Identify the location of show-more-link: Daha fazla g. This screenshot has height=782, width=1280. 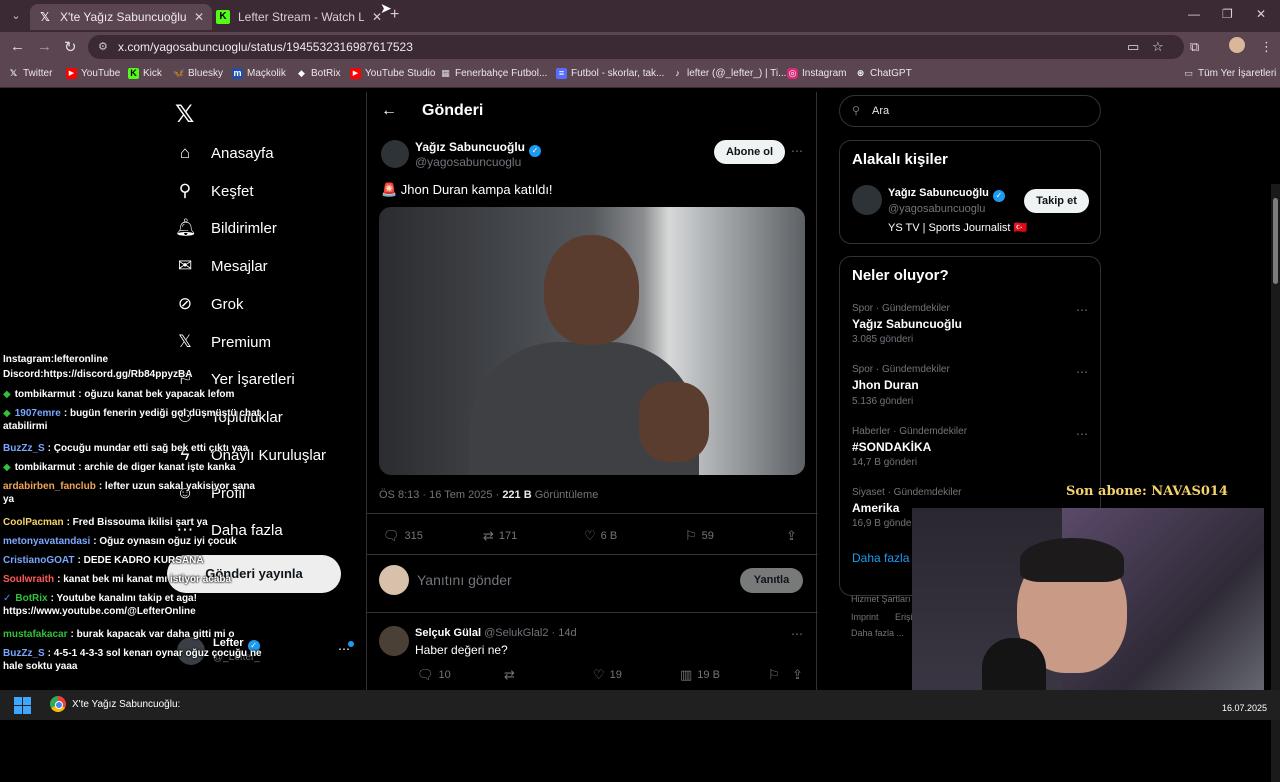
(885, 558).